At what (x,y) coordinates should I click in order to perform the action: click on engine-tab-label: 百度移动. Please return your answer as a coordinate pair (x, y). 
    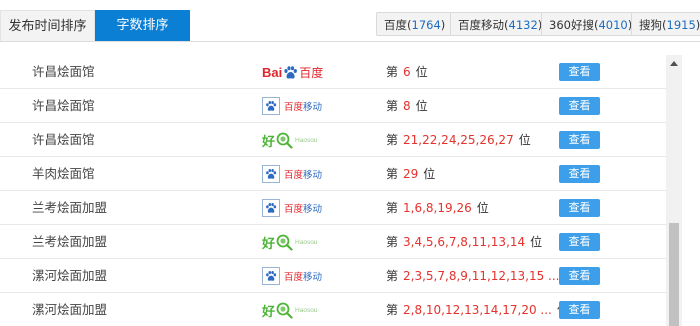
    Looking at the image, I should click on (481, 25).